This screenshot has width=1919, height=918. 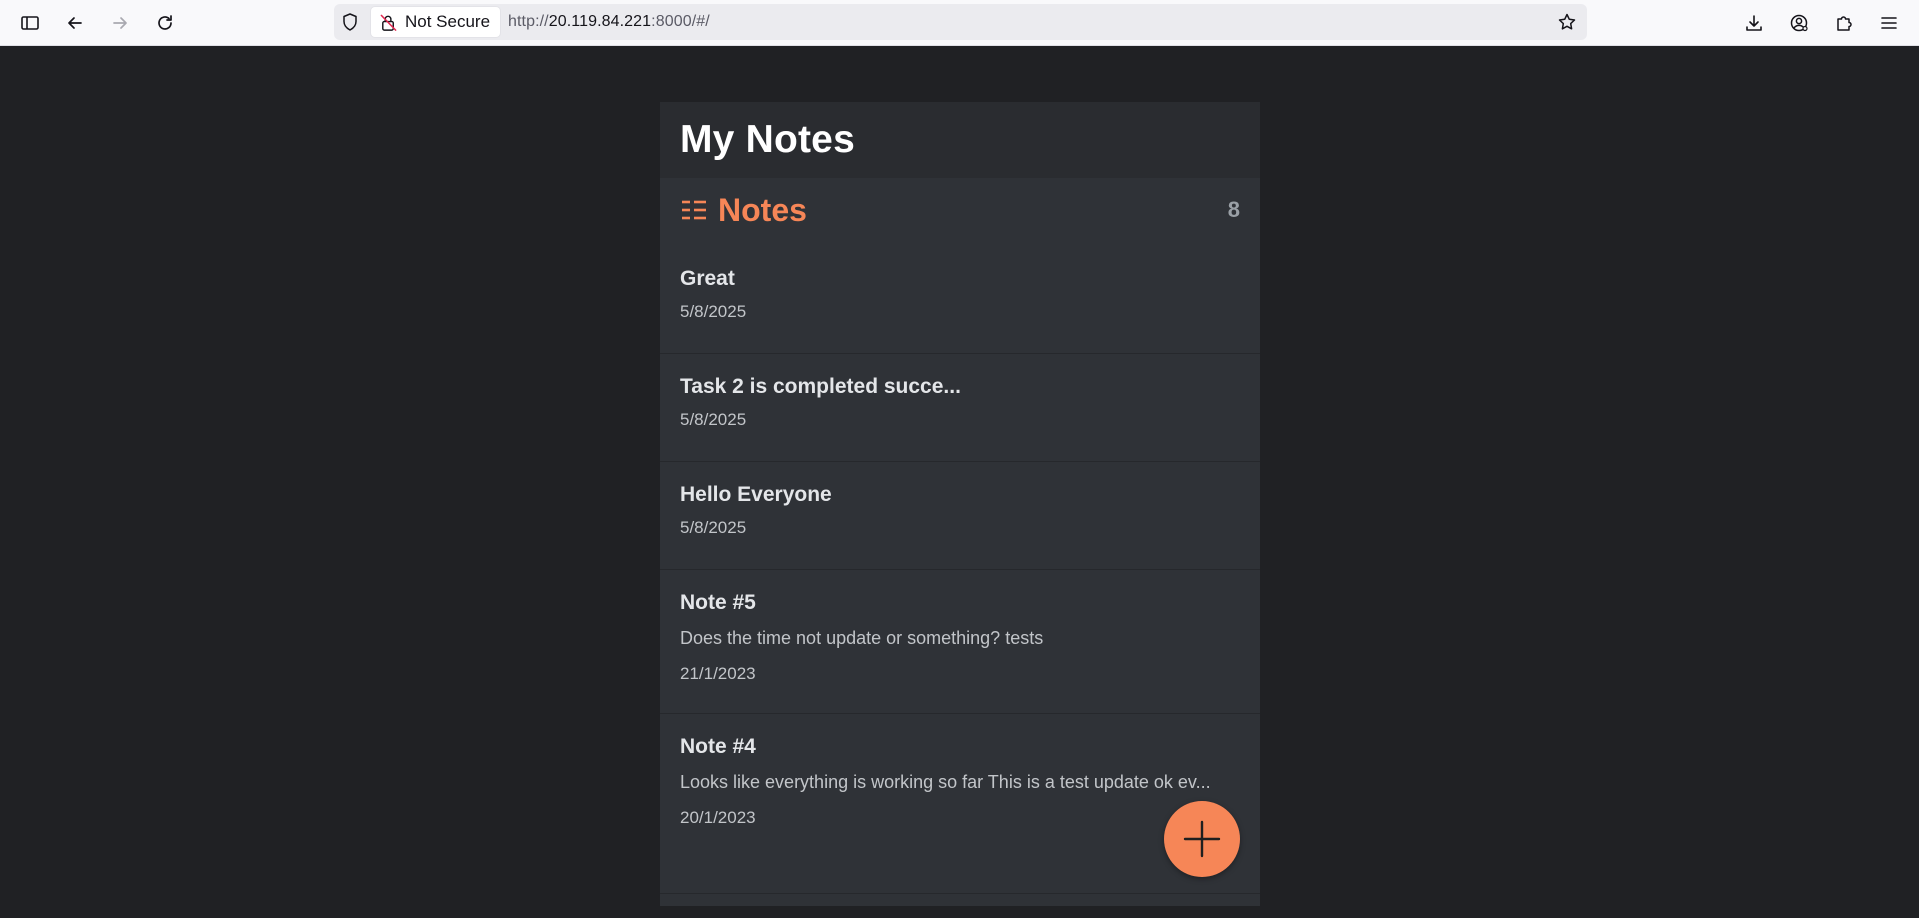 I want to click on url-text: http://20.119.84.221:8000/#/, so click(x=609, y=22).